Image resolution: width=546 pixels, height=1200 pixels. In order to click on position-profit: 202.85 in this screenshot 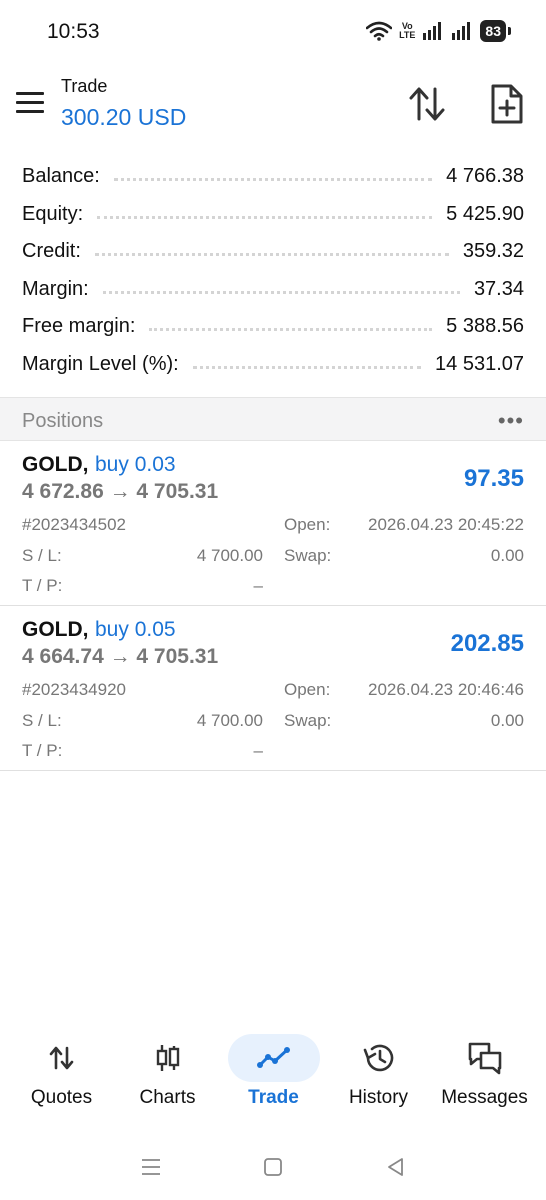, I will do `click(487, 643)`.